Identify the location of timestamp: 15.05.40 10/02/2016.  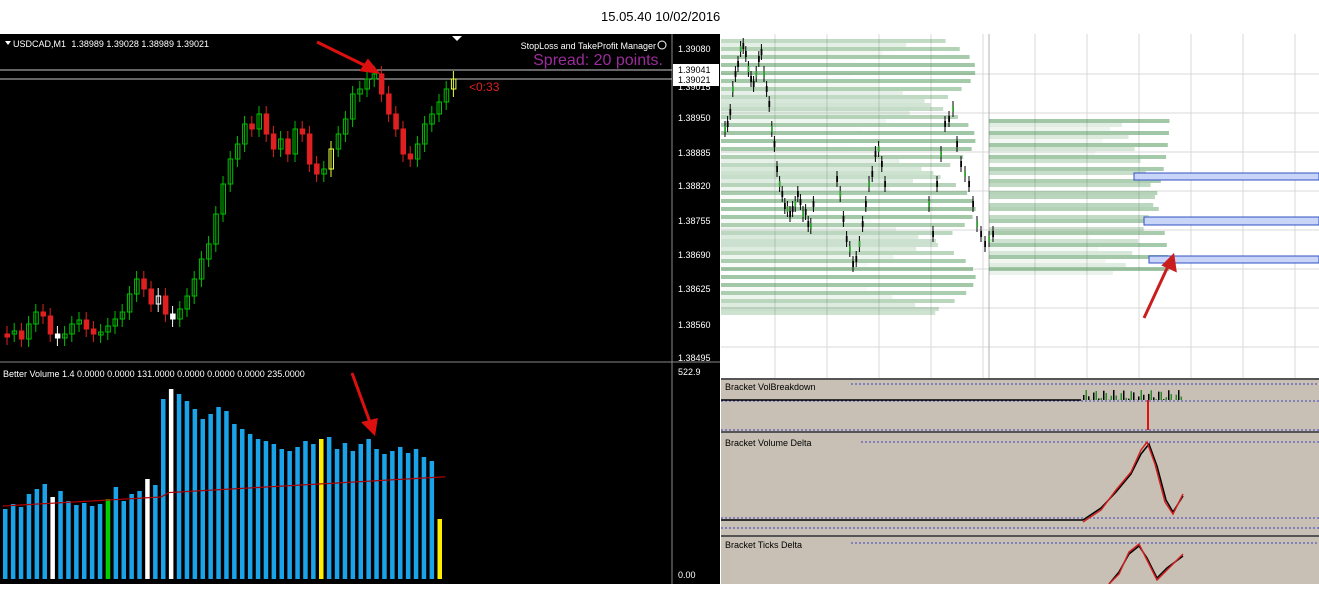
(660, 16).